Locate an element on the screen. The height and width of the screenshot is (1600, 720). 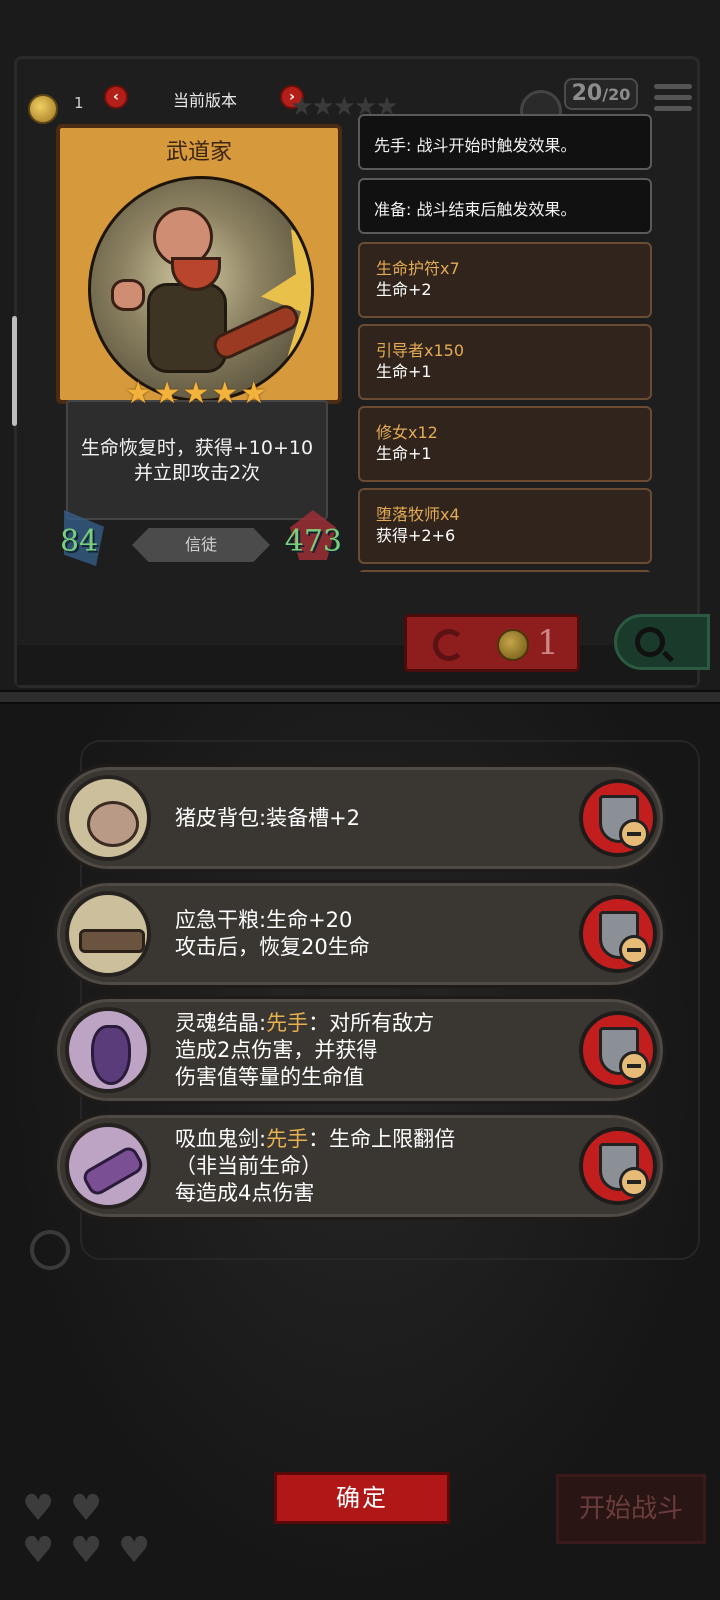
equipment-text: 灵魂结晶:先手：对所有敌方 造成2点伤害，并获得 伤害值等量的生命值 is located at coordinates (305, 1049).